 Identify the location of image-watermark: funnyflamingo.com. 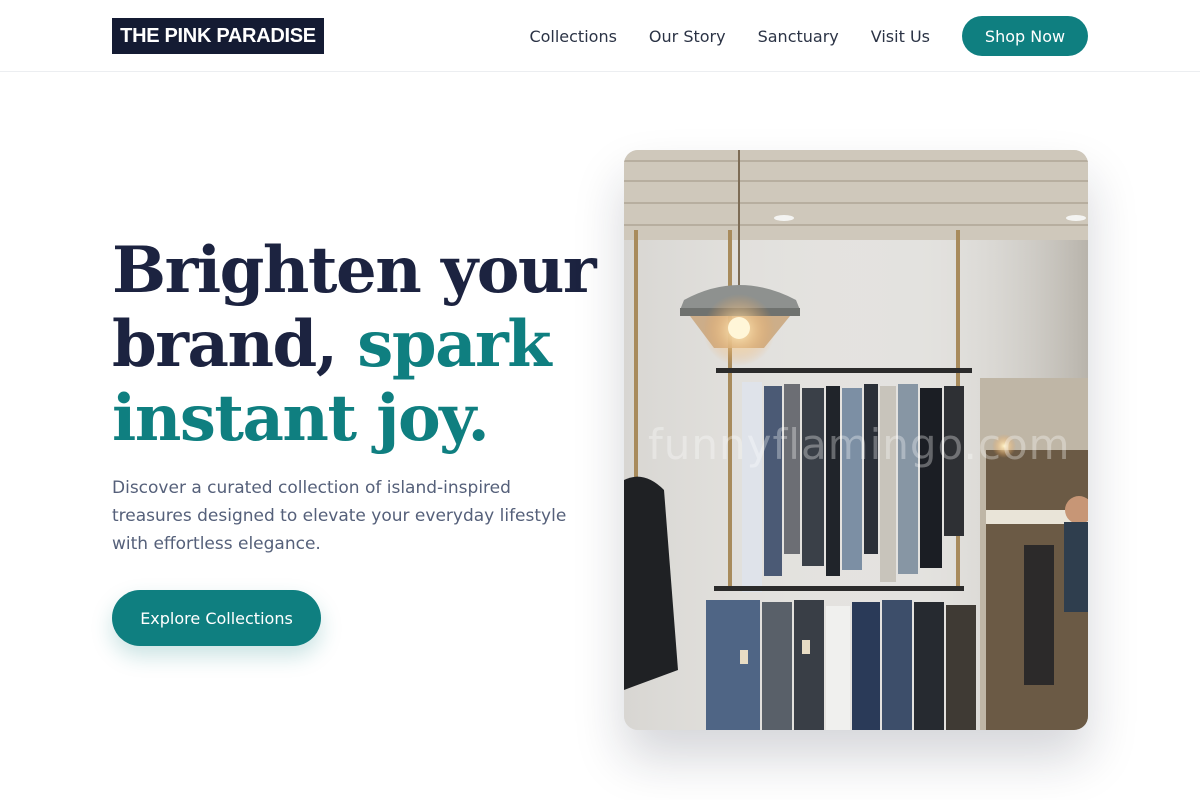
(859, 444).